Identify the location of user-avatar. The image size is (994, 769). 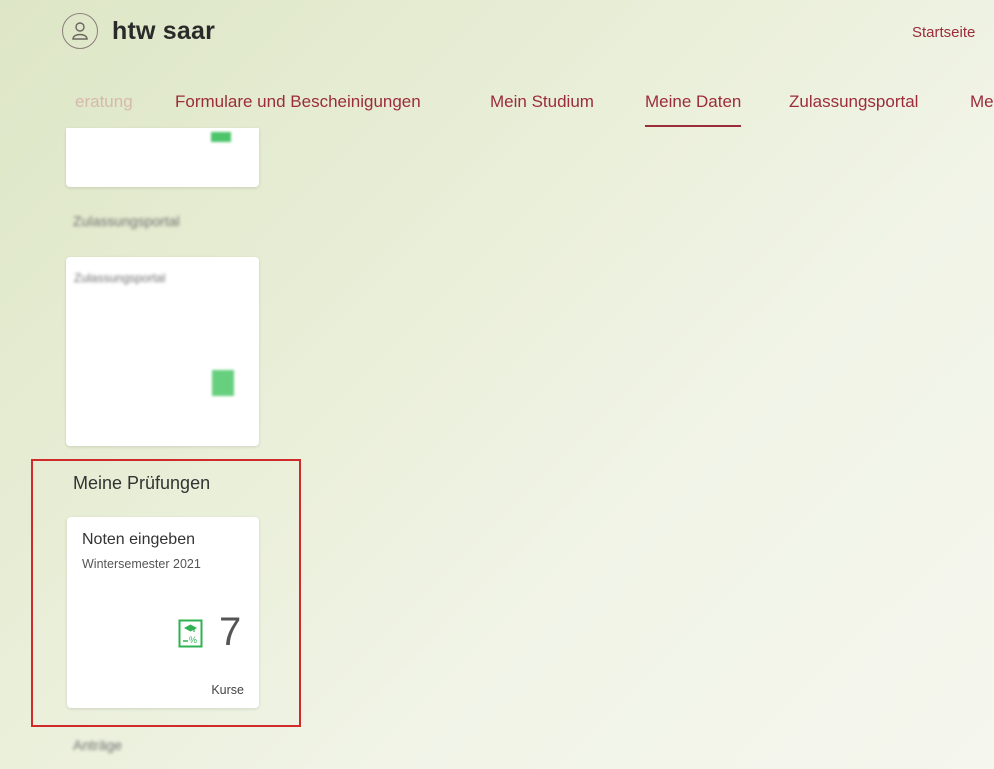
(80, 31).